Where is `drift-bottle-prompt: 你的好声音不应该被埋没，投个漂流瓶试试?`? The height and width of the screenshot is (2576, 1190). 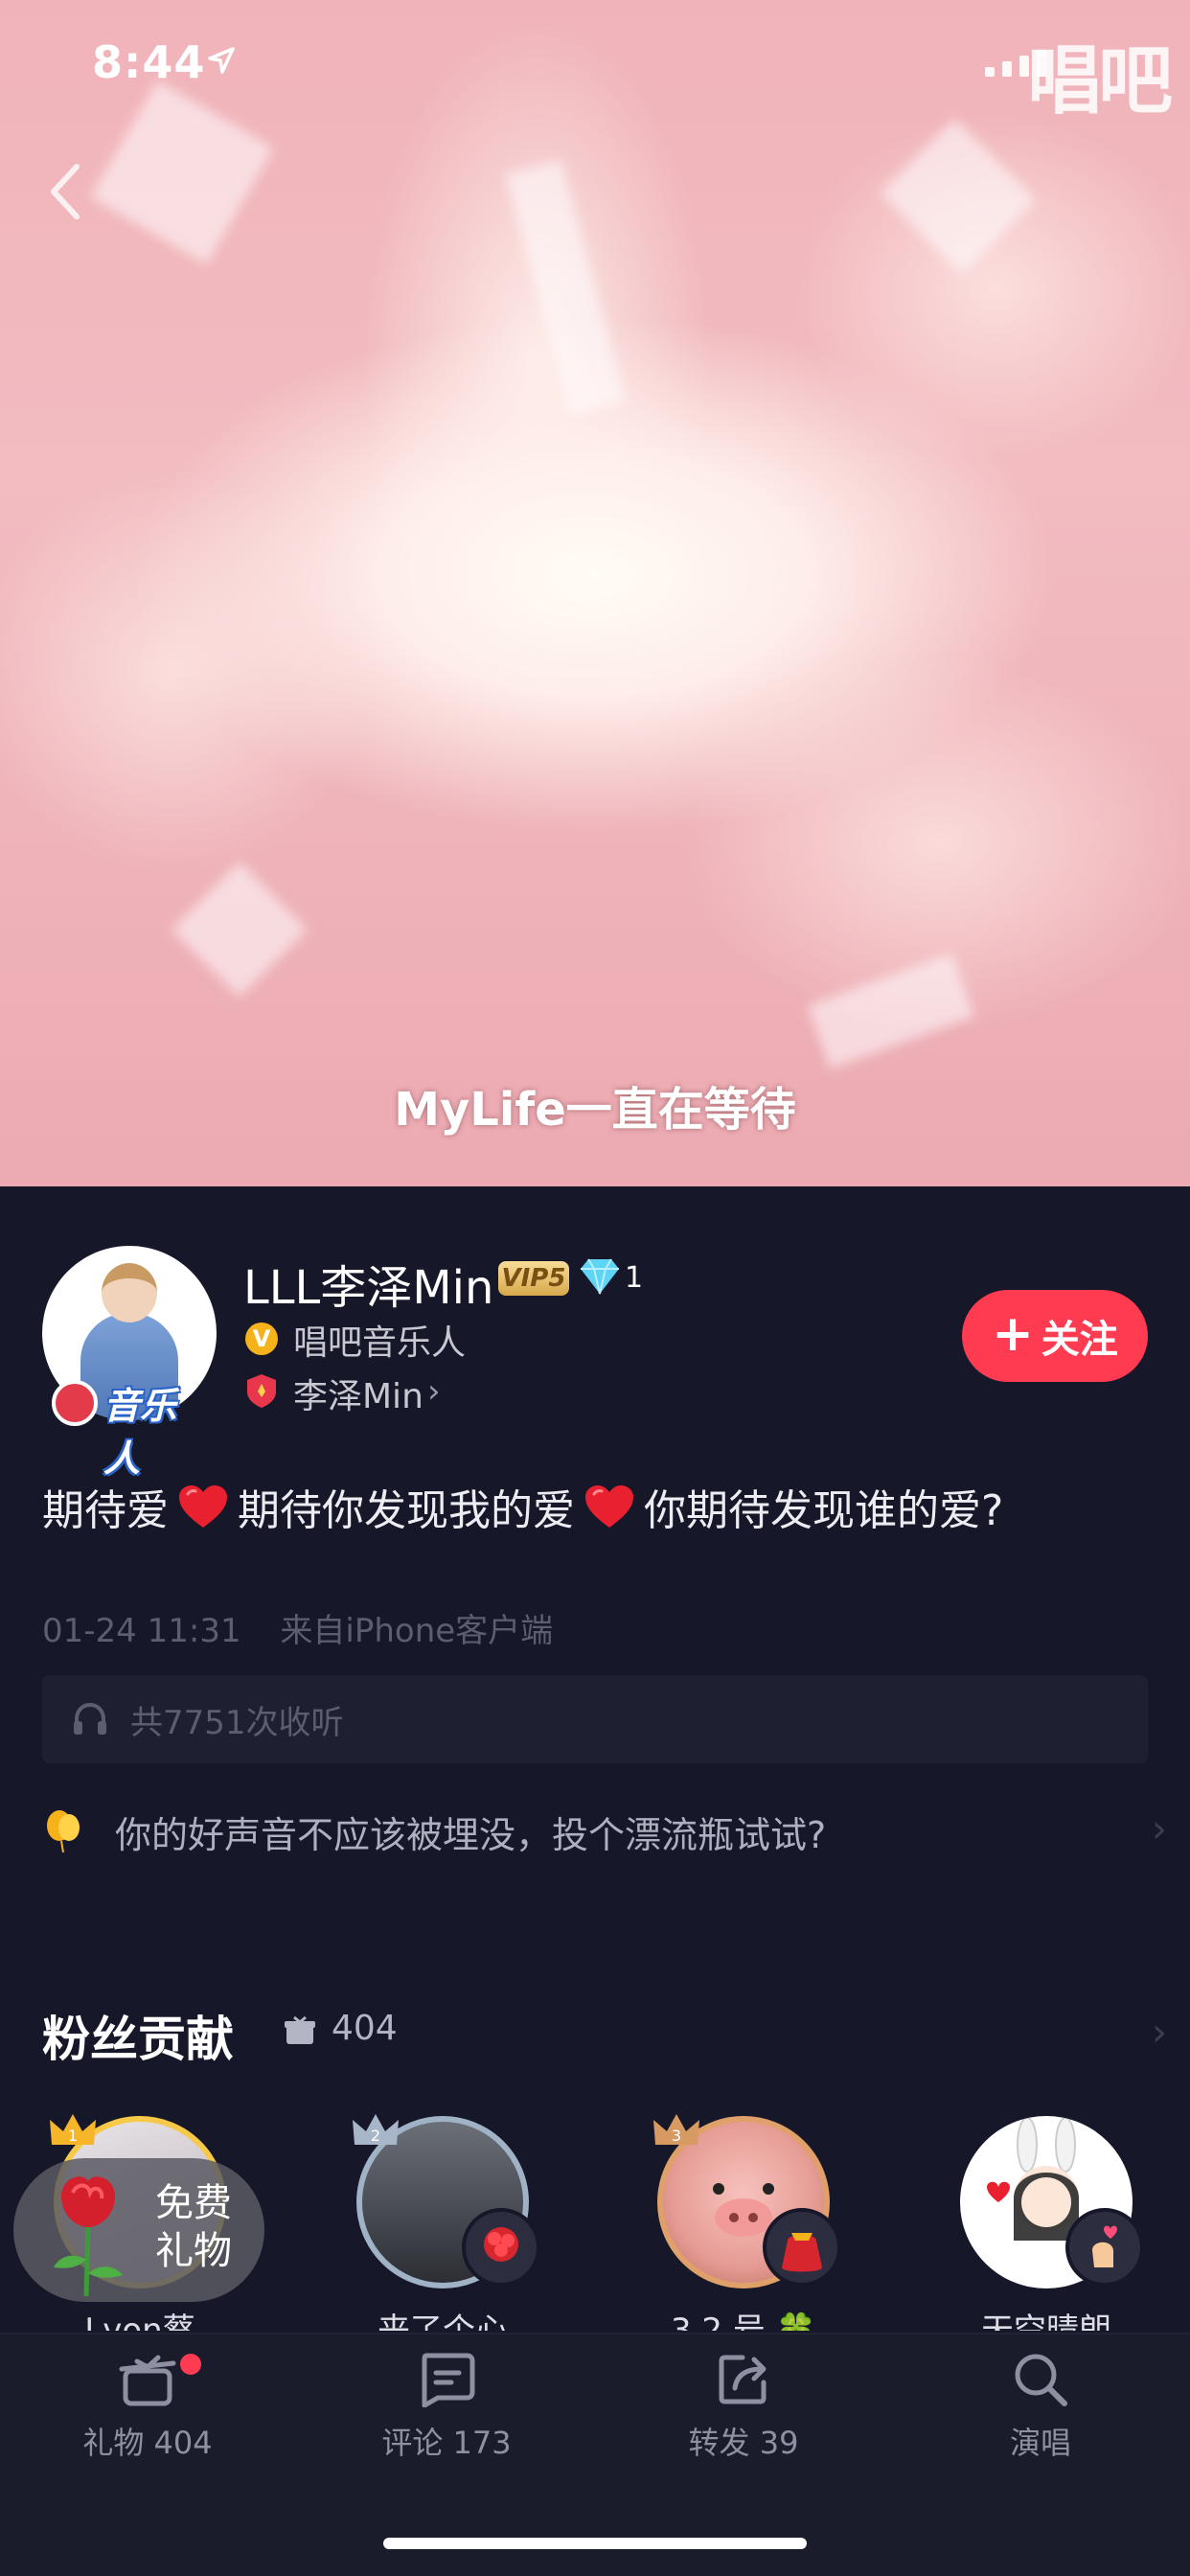
drift-bottle-prompt: 你的好声音不应该被埋没，投个漂流瓶试试? is located at coordinates (471, 1834).